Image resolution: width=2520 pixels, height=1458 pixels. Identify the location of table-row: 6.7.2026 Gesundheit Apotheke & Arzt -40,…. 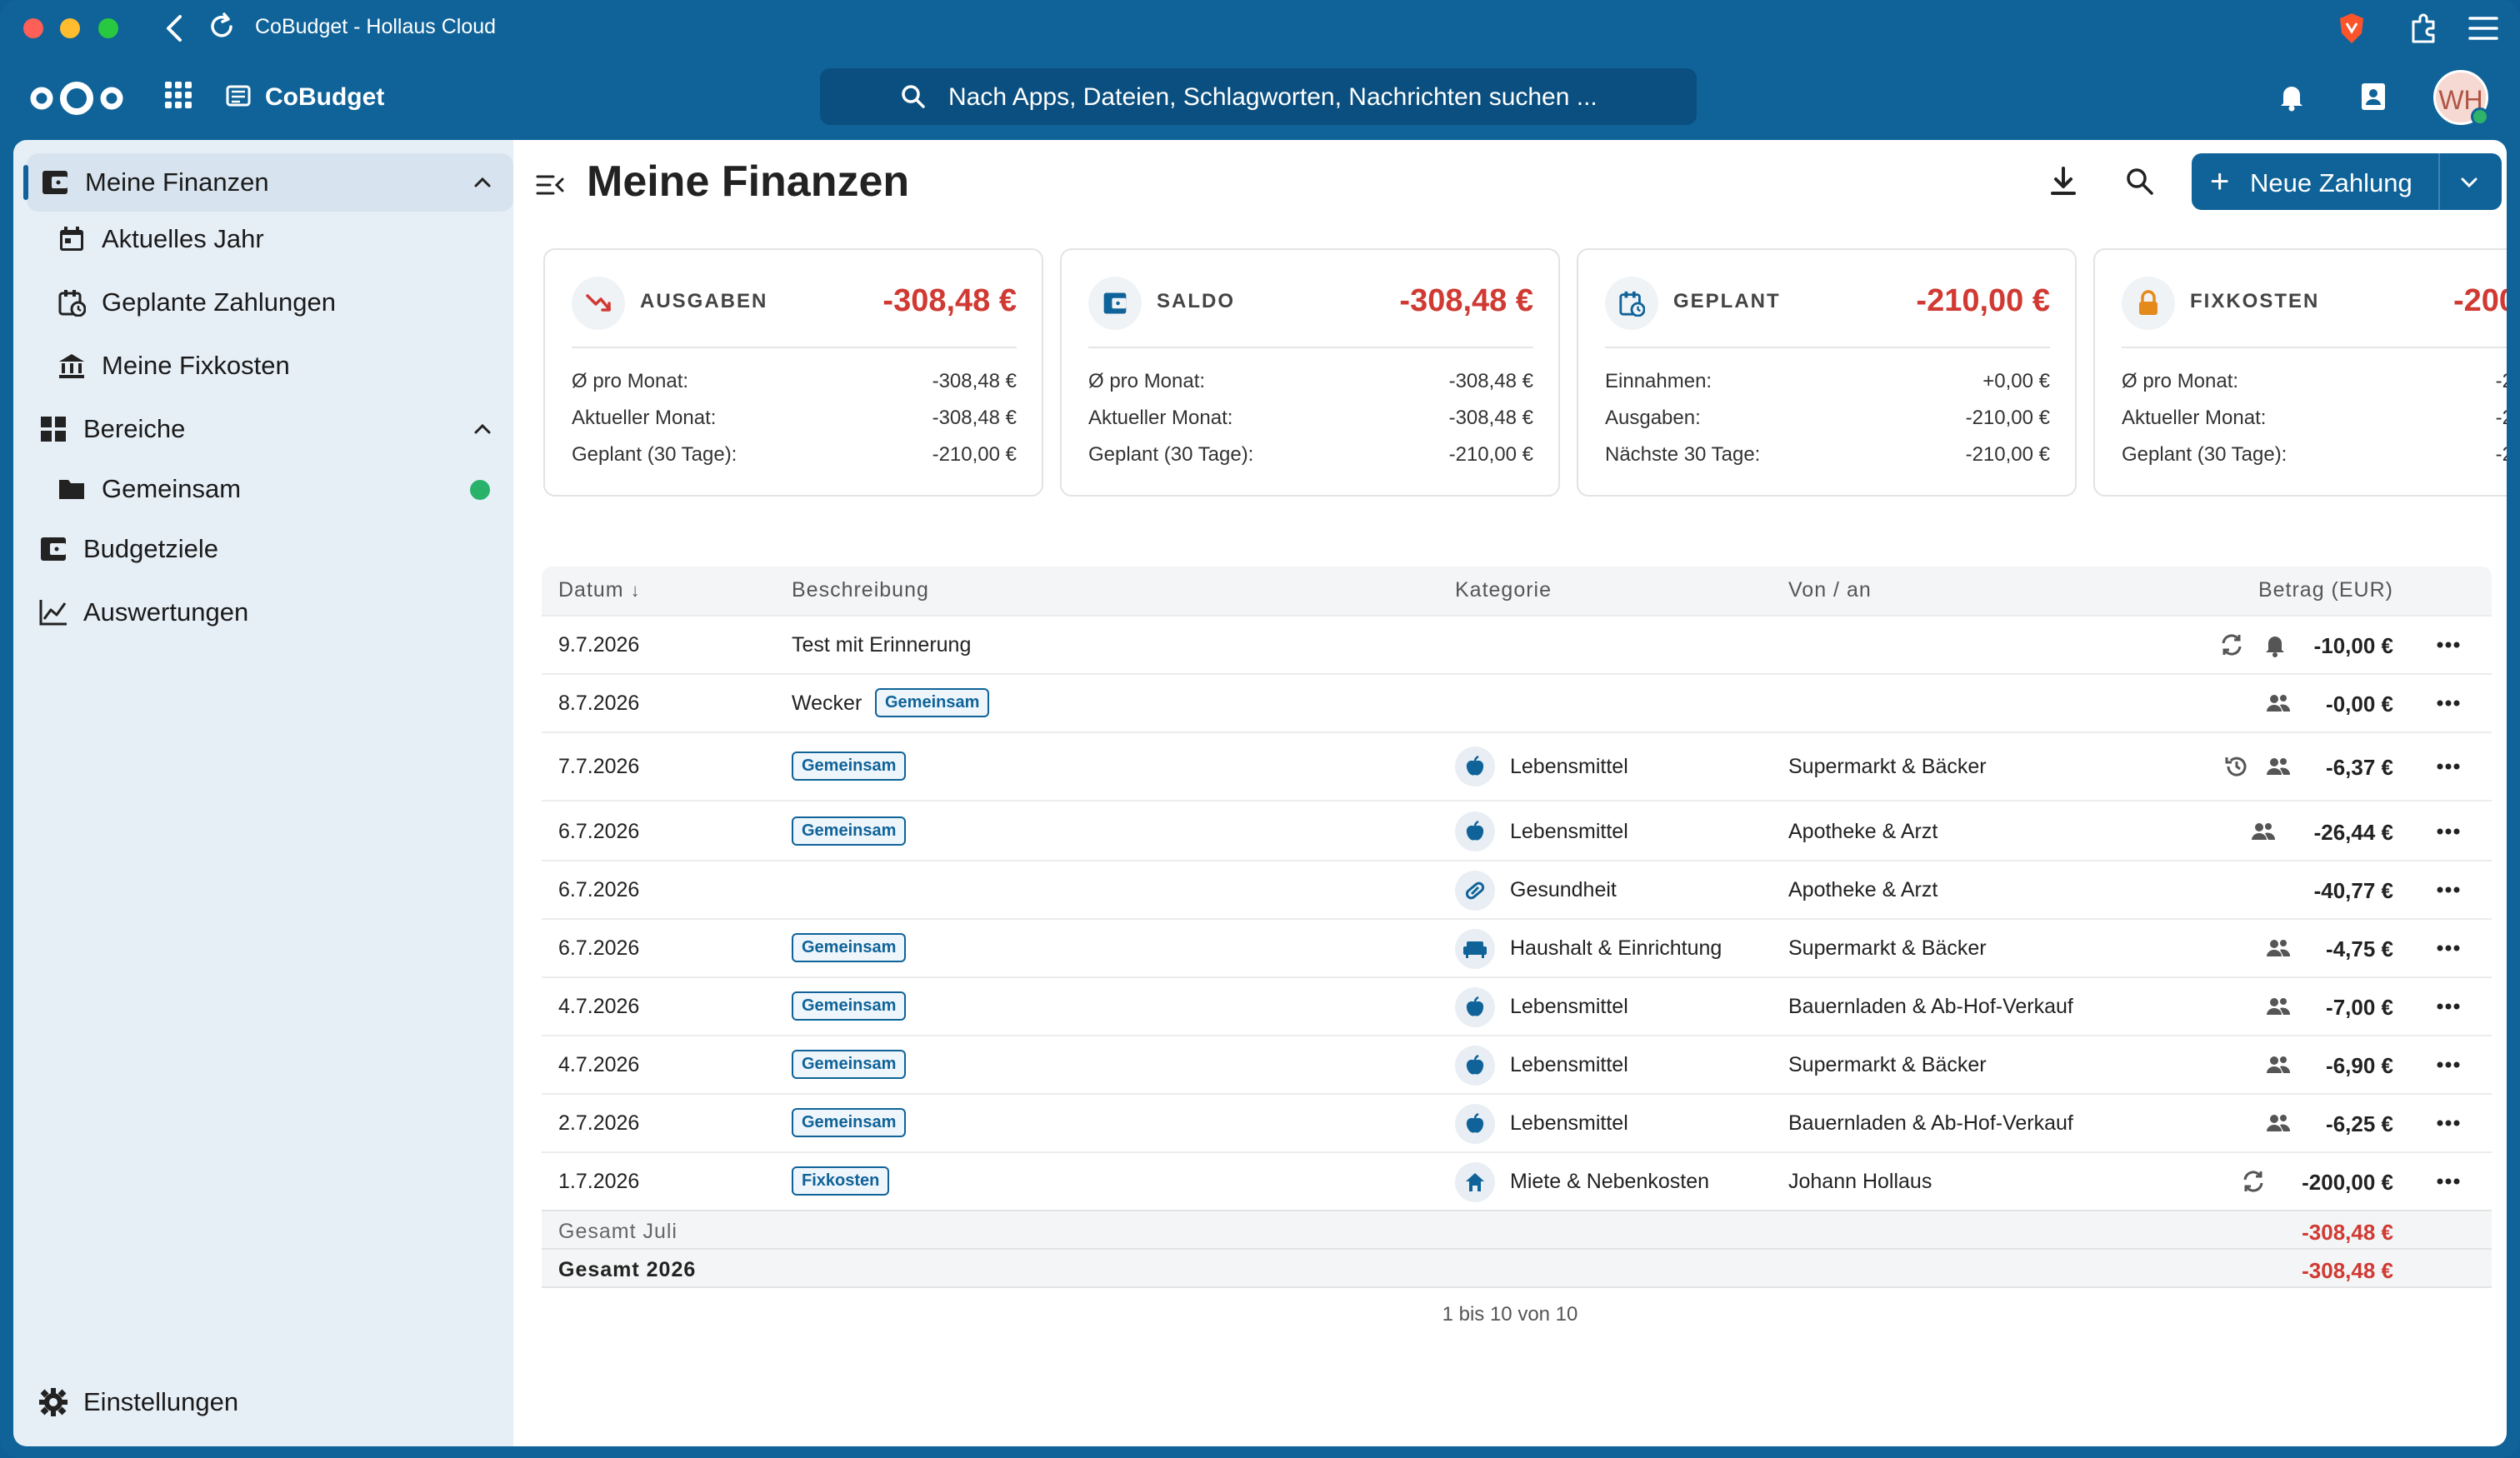
(1517, 889).